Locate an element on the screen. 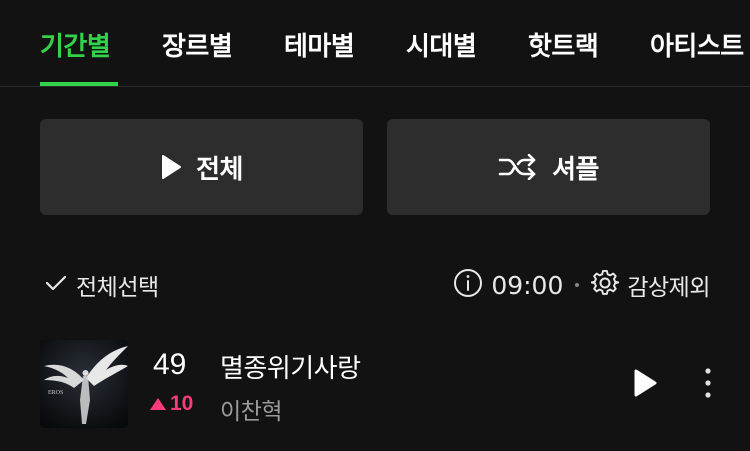 This screenshot has width=750, height=451. album-art-text: EROS is located at coordinates (55, 393).